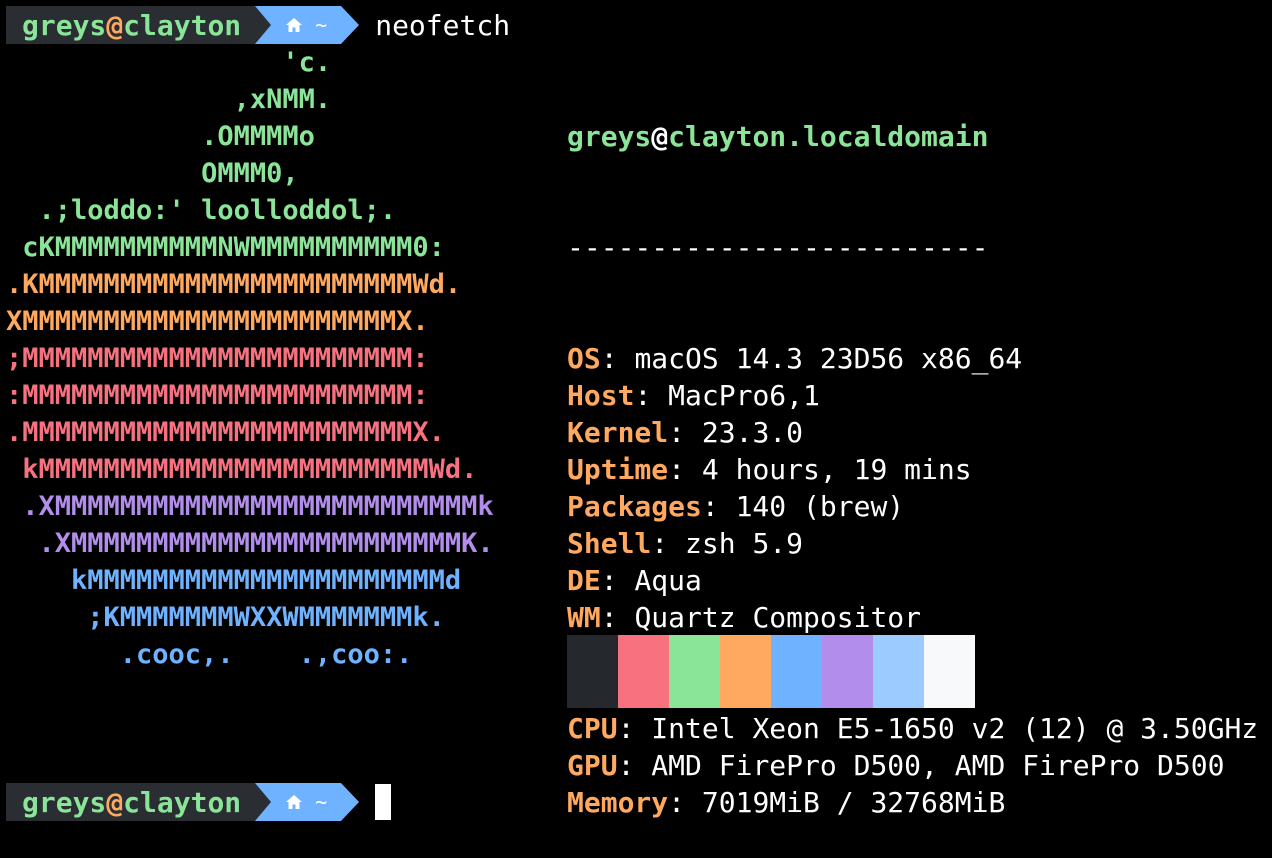 The height and width of the screenshot is (858, 1272). What do you see at coordinates (234, 284) in the screenshot?
I see `logo-line: .KMMMMMMMMMMMMMMMMMMMMMMMWd.` at bounding box center [234, 284].